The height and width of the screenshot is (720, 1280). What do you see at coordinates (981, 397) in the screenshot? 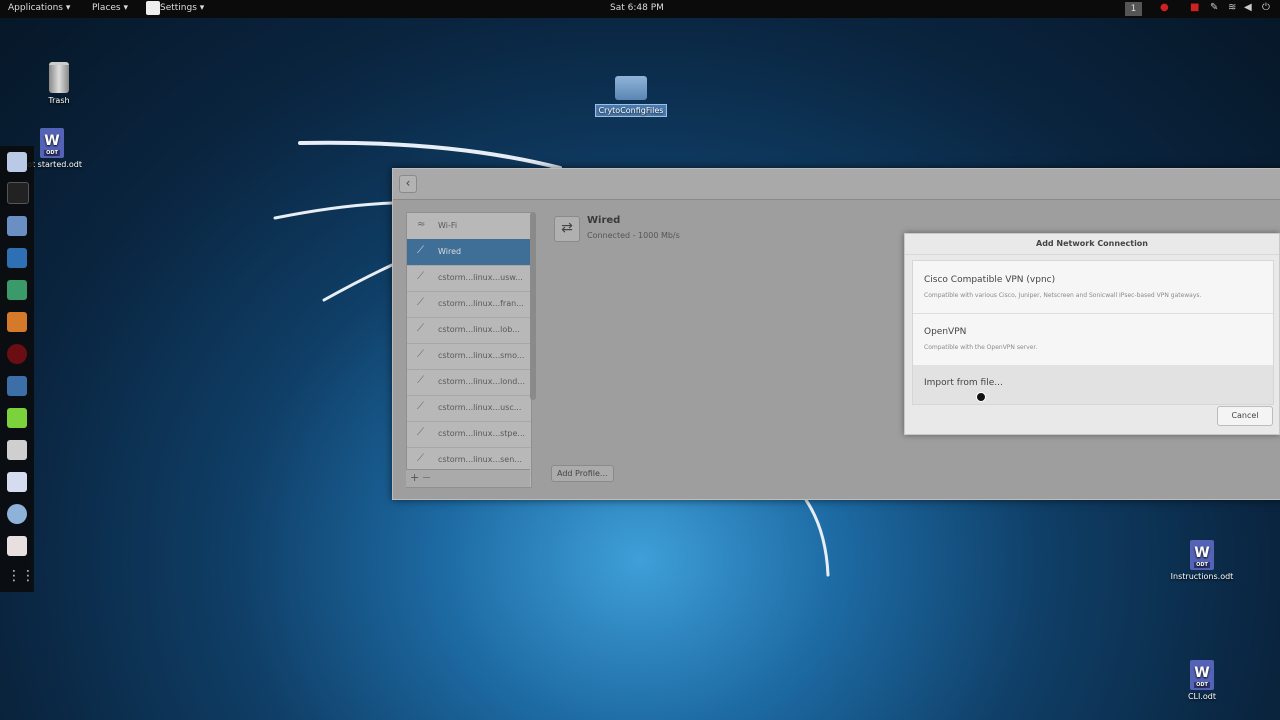
I see `mouse-cursor` at bounding box center [981, 397].